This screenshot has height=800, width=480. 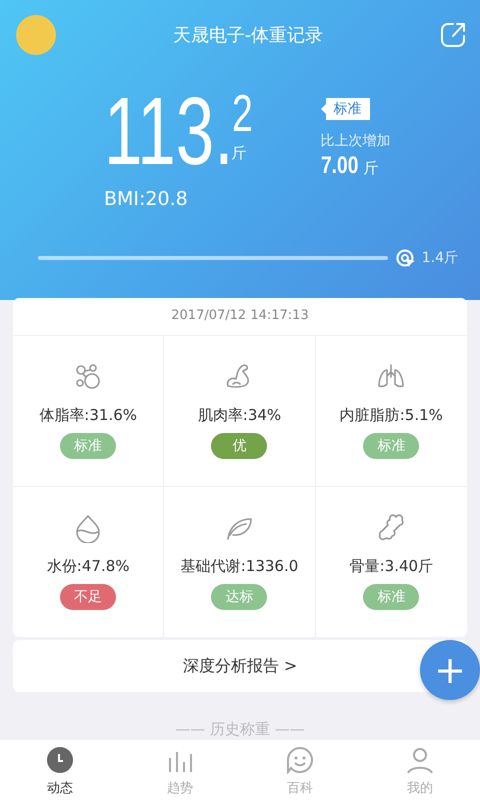 I want to click on target-icon, so click(x=406, y=258).